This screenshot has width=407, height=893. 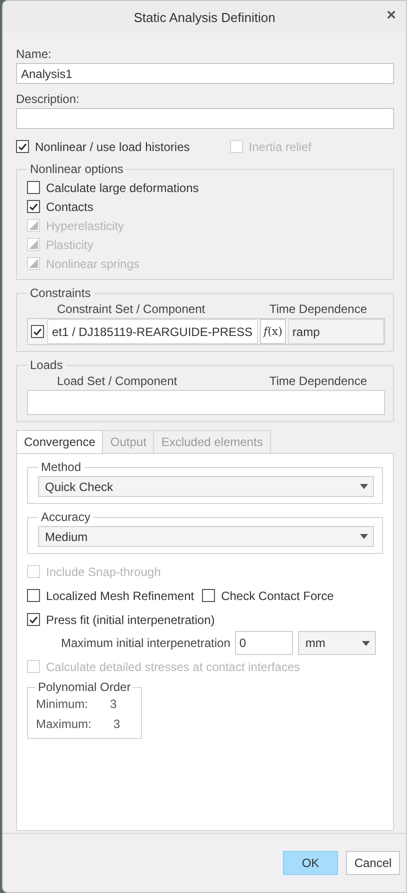 I want to click on constraint-row: et1 / DJ185119-REARGUIDE-PRESS f(x) ramp, so click(x=206, y=331).